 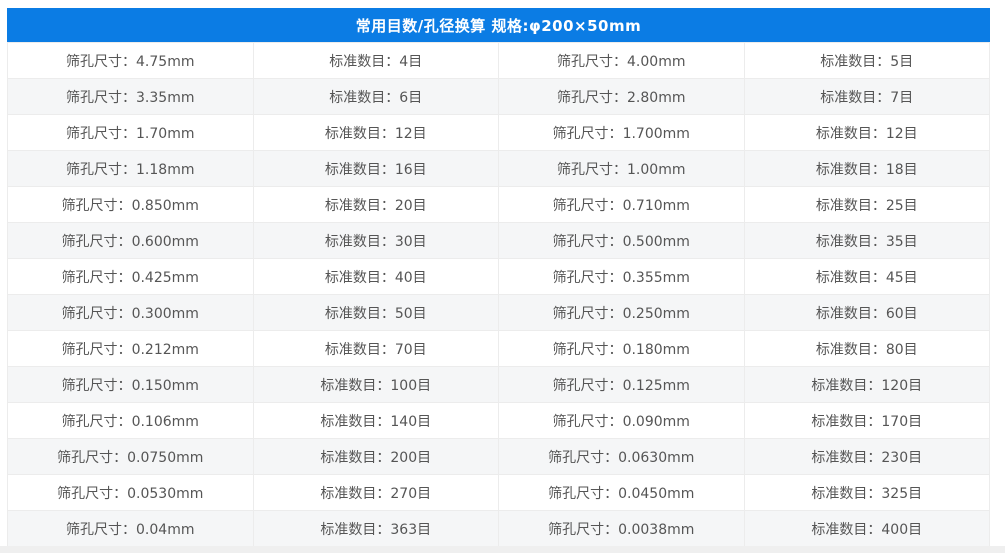 What do you see at coordinates (498, 132) in the screenshot?
I see `table-row: 筛孔尺寸：1.70mm 标准数目：12目 筛孔尺寸：1.700mm 标准数目：12目` at bounding box center [498, 132].